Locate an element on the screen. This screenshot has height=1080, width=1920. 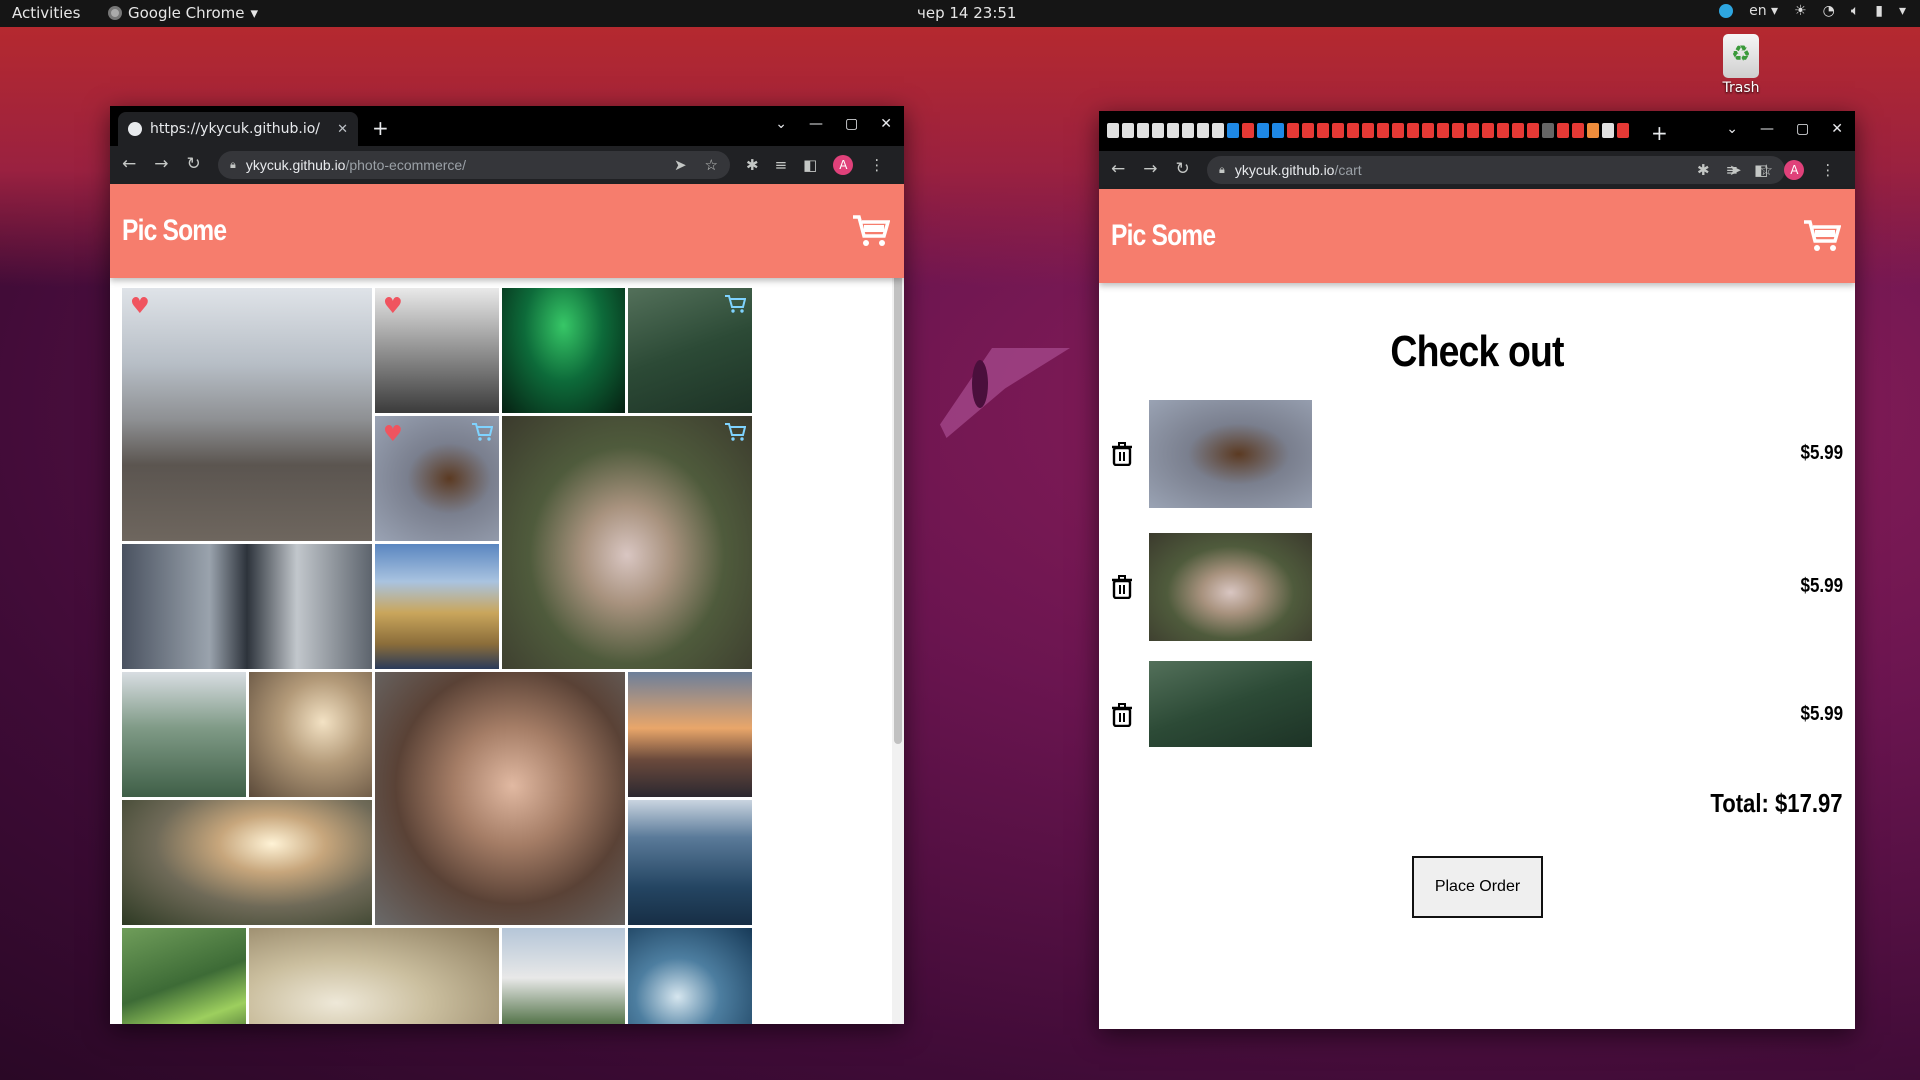
photo-dead-trees is located at coordinates (310, 734).